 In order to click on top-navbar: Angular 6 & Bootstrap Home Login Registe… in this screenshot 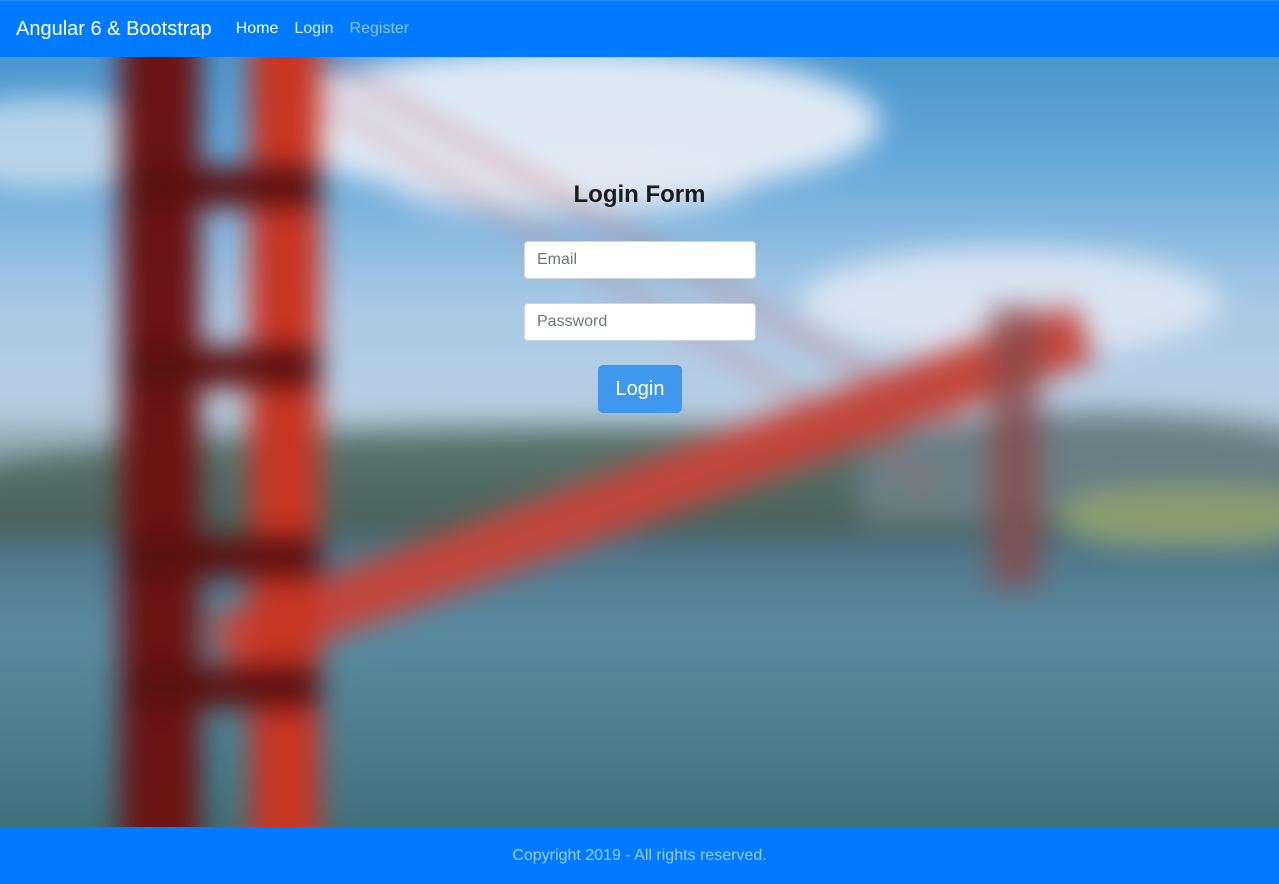, I will do `click(639, 28)`.